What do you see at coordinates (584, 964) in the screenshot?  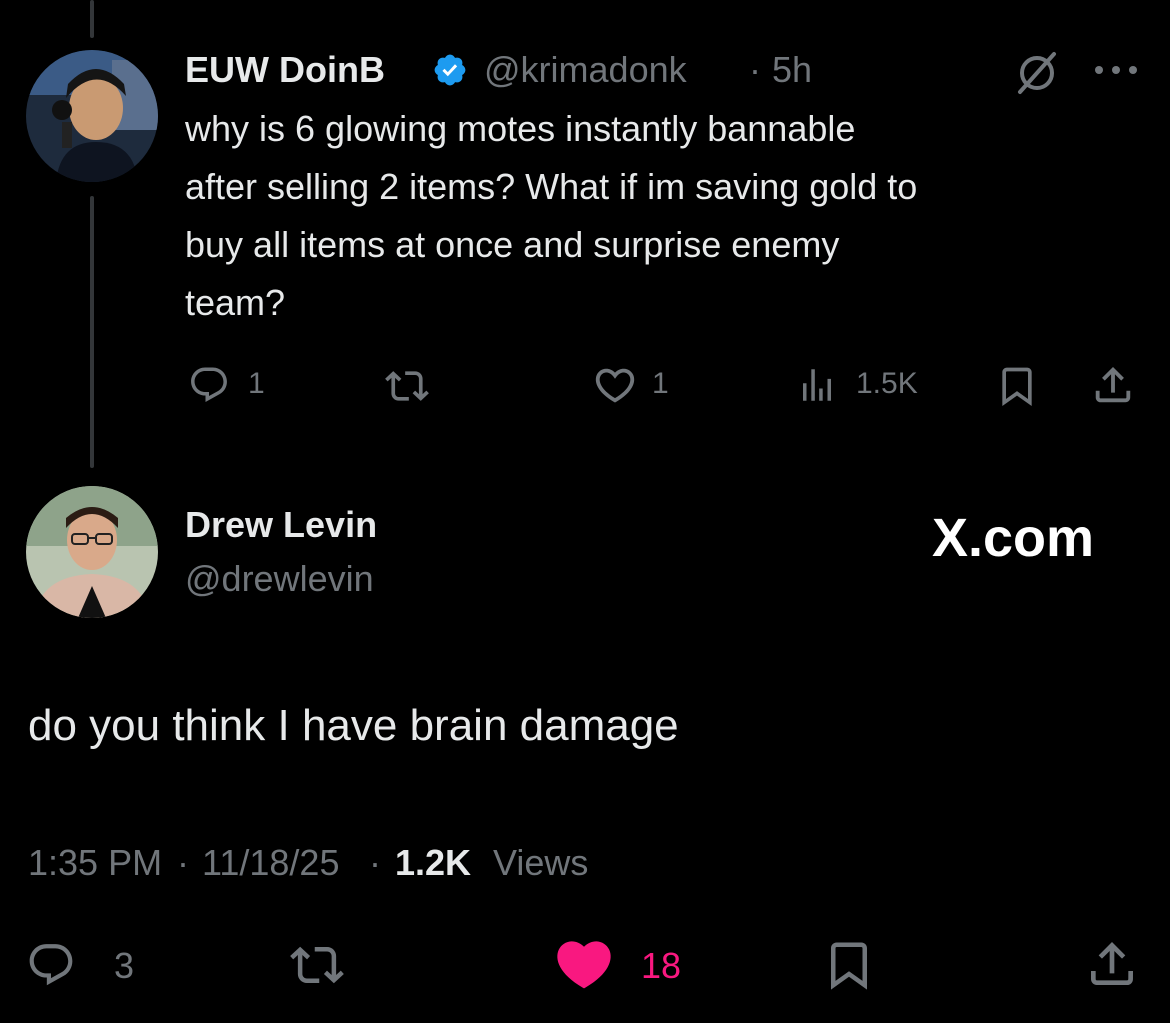 I see `like-icon-filled` at bounding box center [584, 964].